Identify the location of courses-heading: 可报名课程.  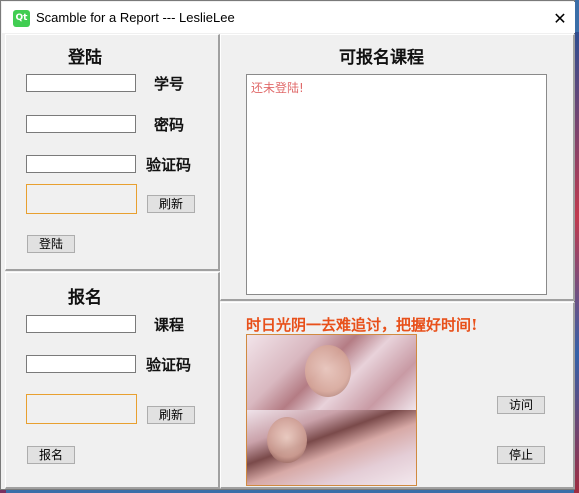
(381, 58).